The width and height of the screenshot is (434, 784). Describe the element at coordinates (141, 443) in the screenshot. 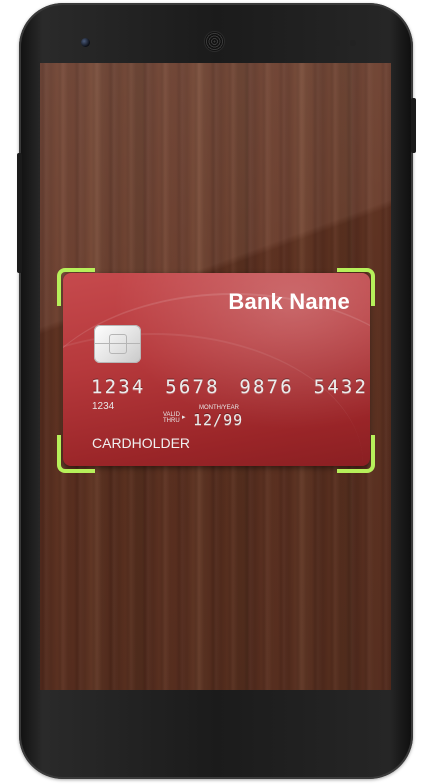

I see `cardholder-name: CARDHOLDER` at that location.